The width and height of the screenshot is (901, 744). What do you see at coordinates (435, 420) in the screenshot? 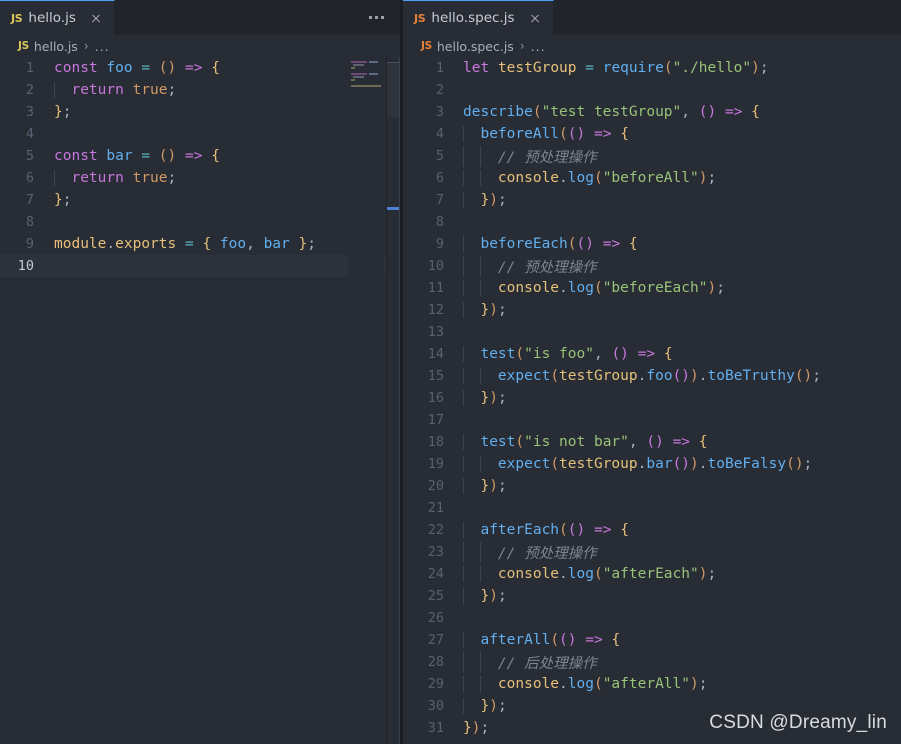
I see `line-number: 17` at bounding box center [435, 420].